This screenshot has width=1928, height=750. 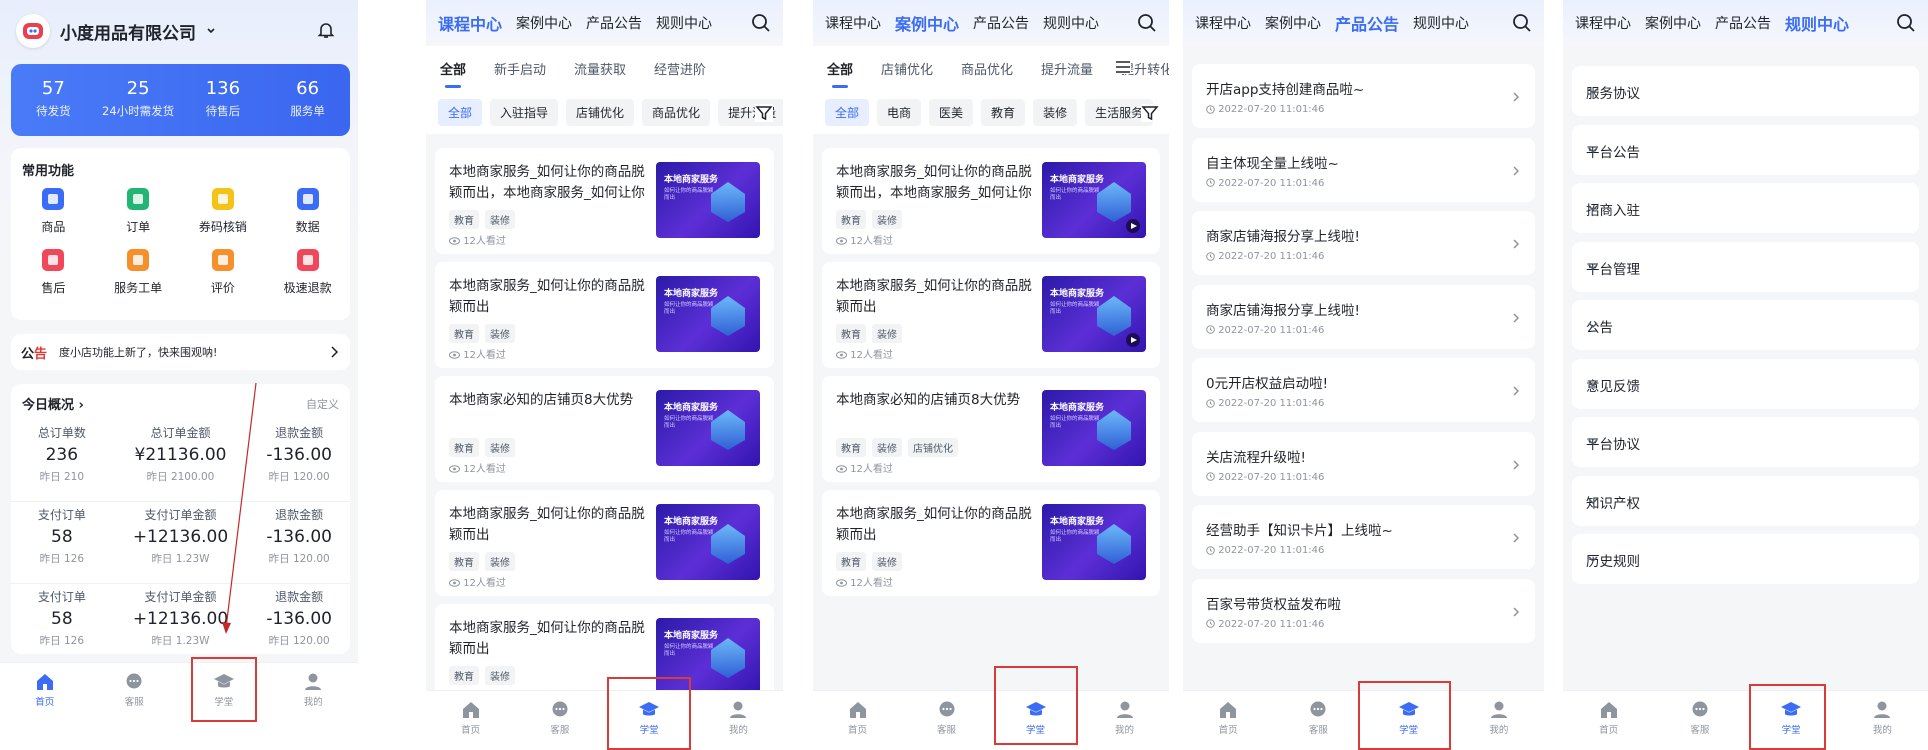 I want to click on filter-chip: 医美, so click(x=951, y=112).